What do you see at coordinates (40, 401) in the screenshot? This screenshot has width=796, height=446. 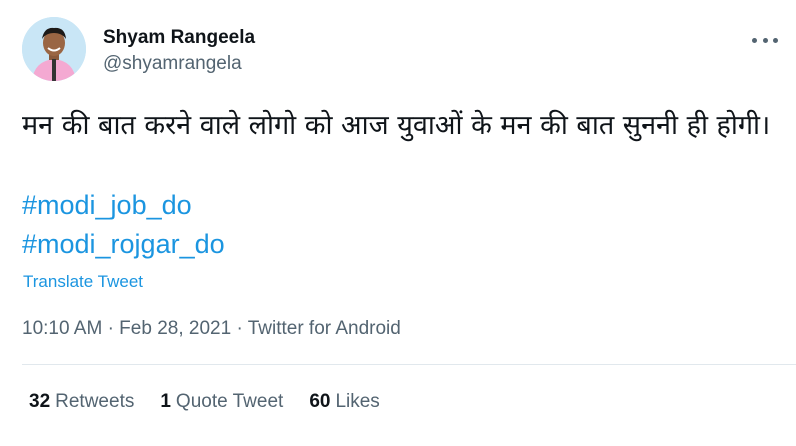 I see `retweets-count: 32` at bounding box center [40, 401].